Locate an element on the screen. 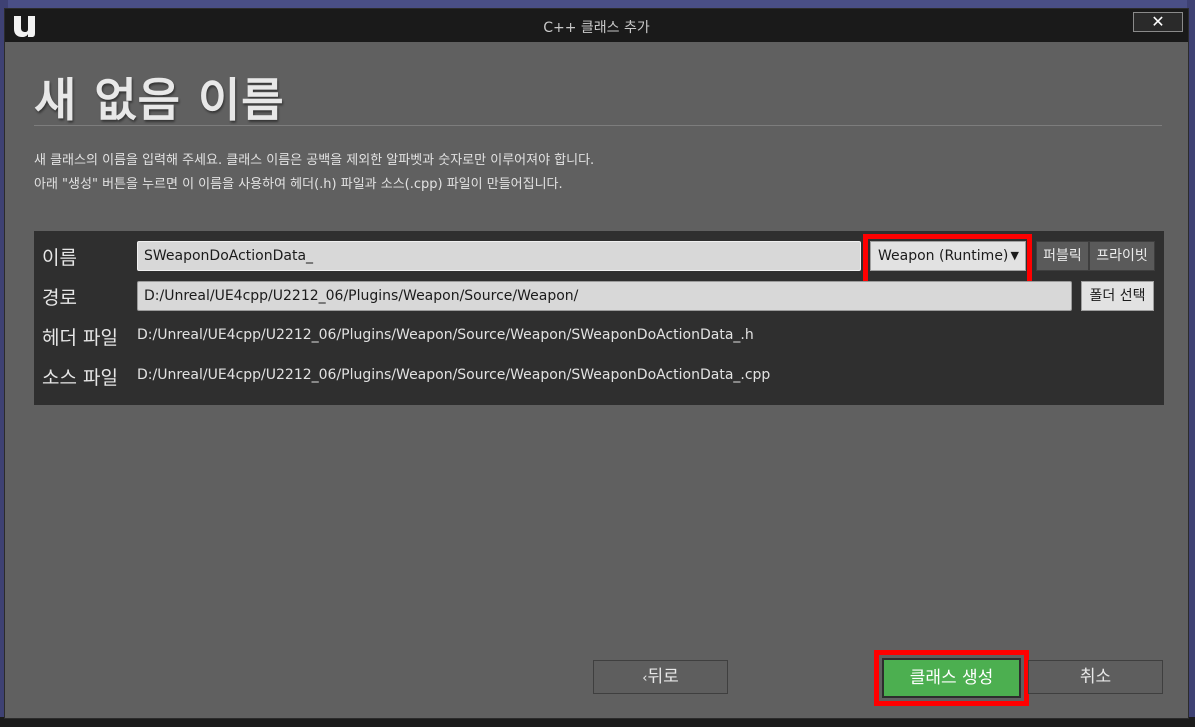 Image resolution: width=1195 pixels, height=727 pixels. private-toggle-button: 프라이빗 is located at coordinates (1122, 256).